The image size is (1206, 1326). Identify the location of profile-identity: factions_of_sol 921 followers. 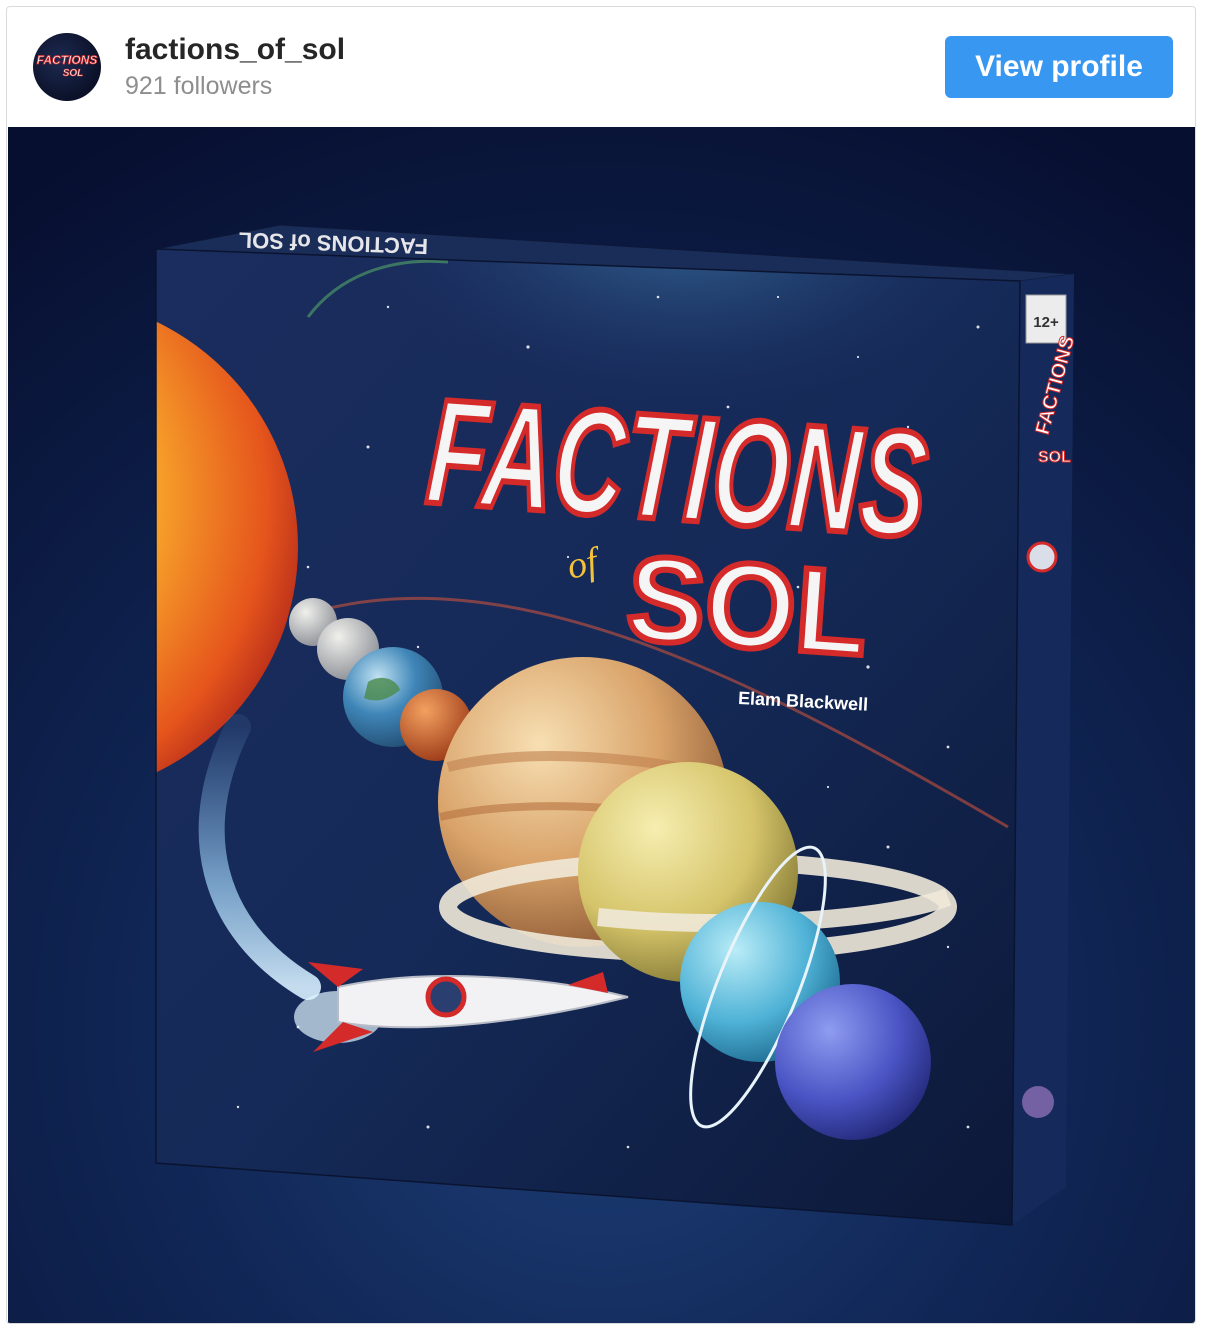
(535, 67).